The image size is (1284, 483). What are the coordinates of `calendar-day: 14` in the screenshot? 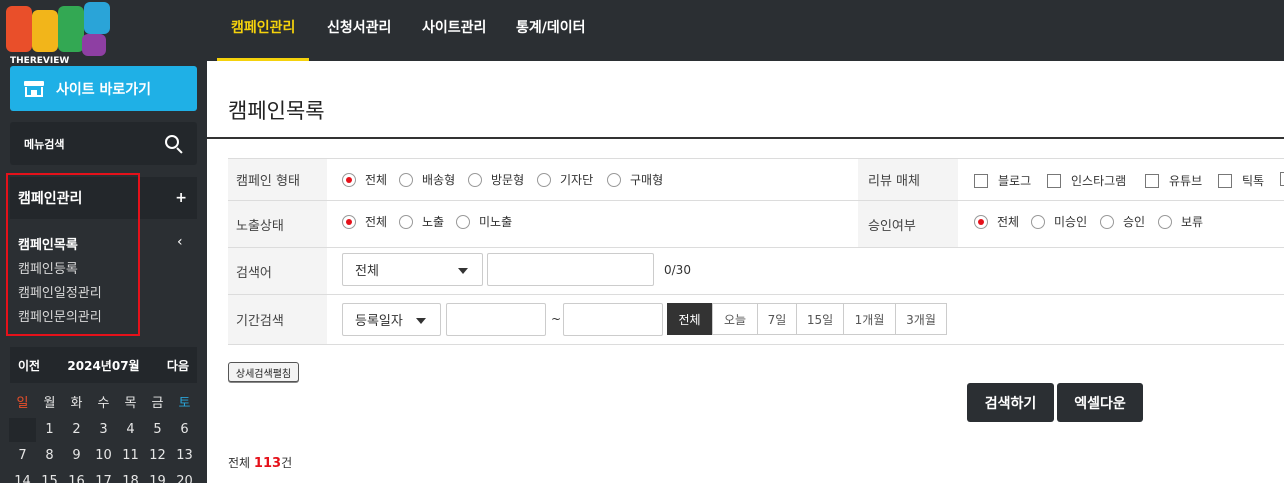 It's located at (22, 476).